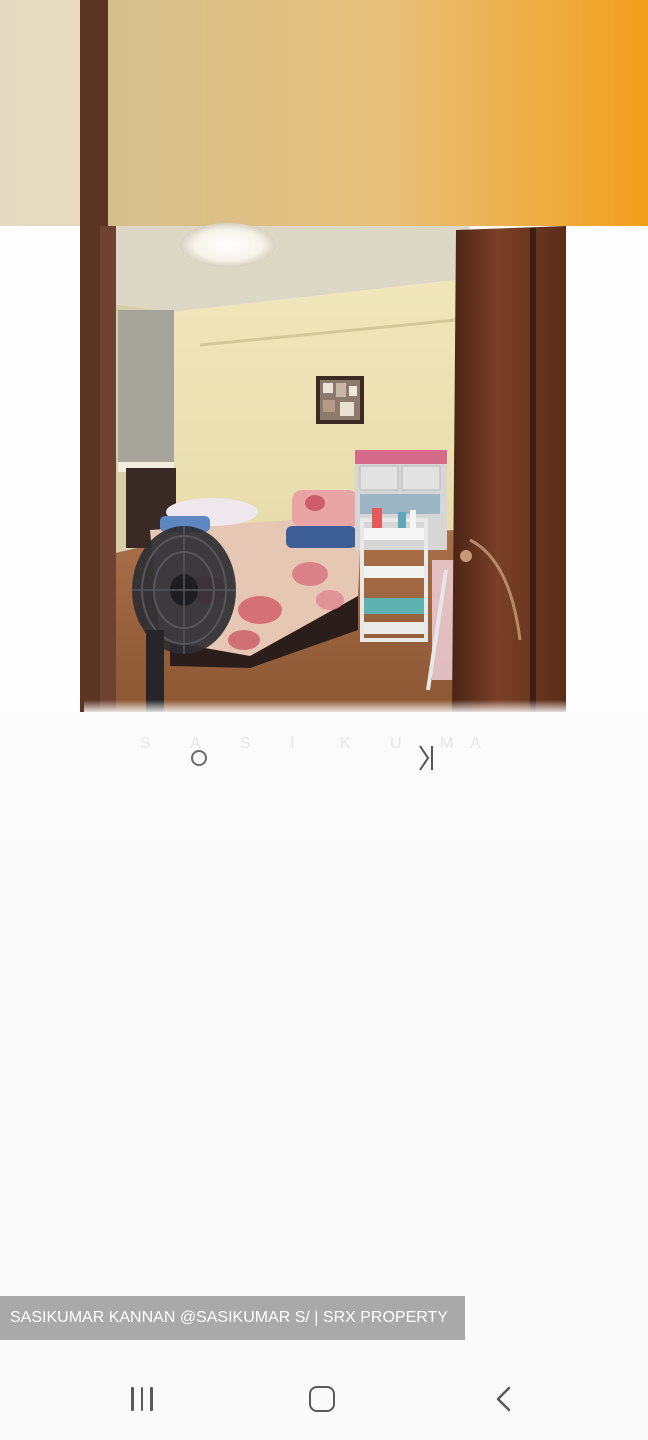  Describe the element at coordinates (345, 743) in the screenshot. I see `svg-text: K` at that location.